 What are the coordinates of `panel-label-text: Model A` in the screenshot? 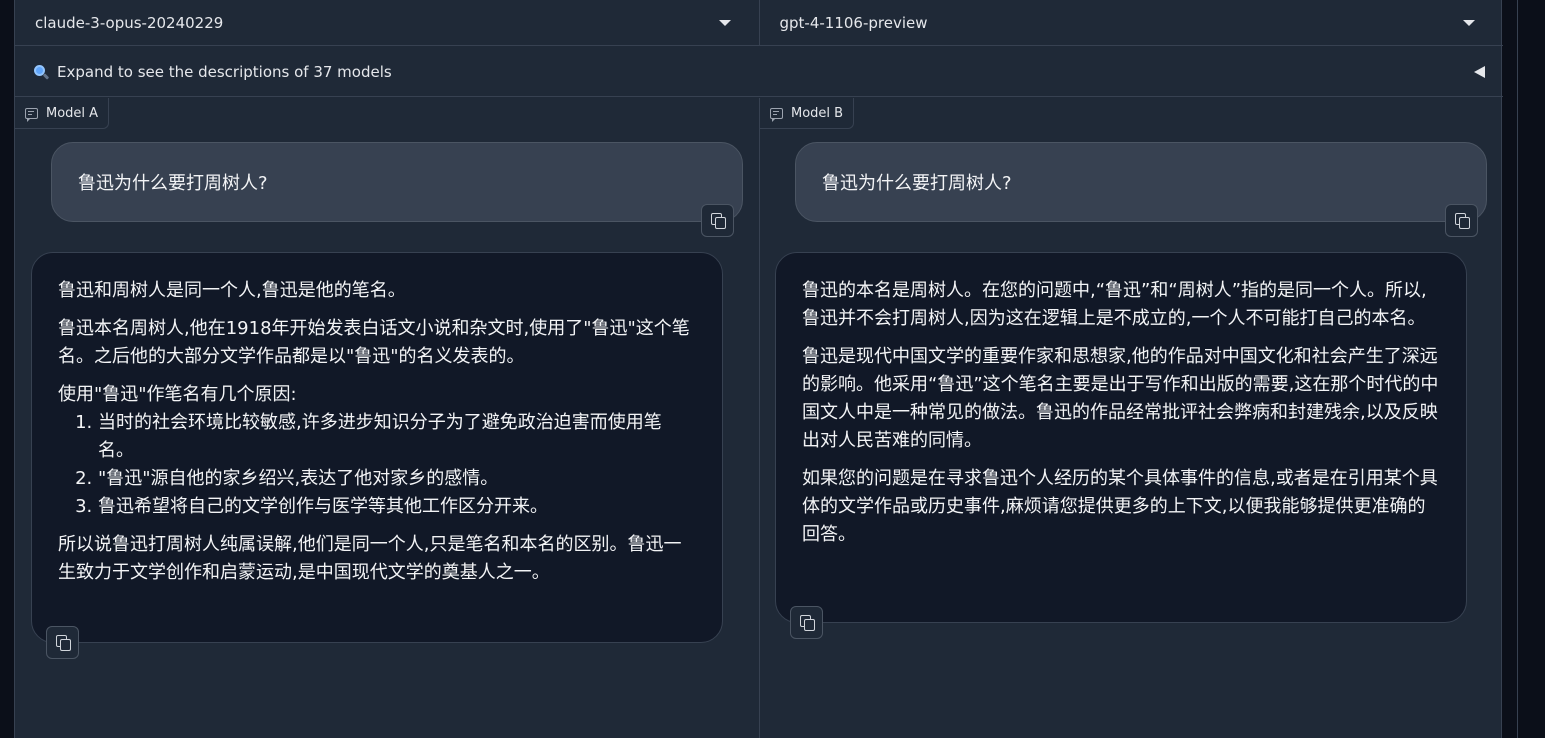 It's located at (72, 113).